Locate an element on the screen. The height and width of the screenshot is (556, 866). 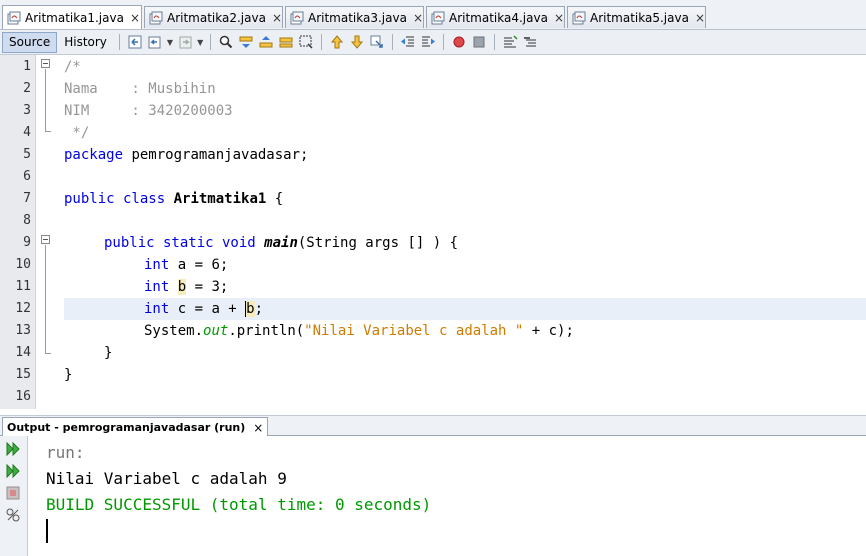
start-macro-recording-icon is located at coordinates (459, 42).